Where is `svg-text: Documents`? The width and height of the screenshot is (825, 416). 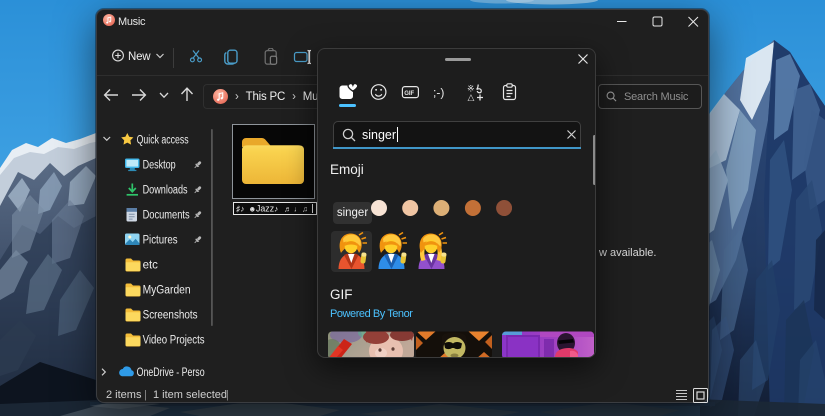
svg-text: Documents is located at coordinates (166, 215).